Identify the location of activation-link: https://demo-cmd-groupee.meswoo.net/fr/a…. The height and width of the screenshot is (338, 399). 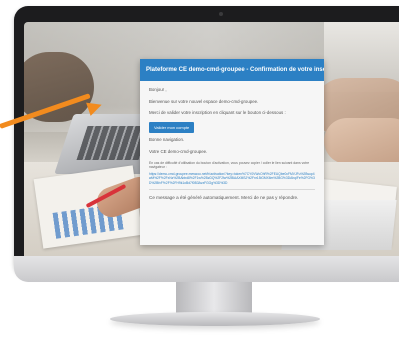
(232, 179).